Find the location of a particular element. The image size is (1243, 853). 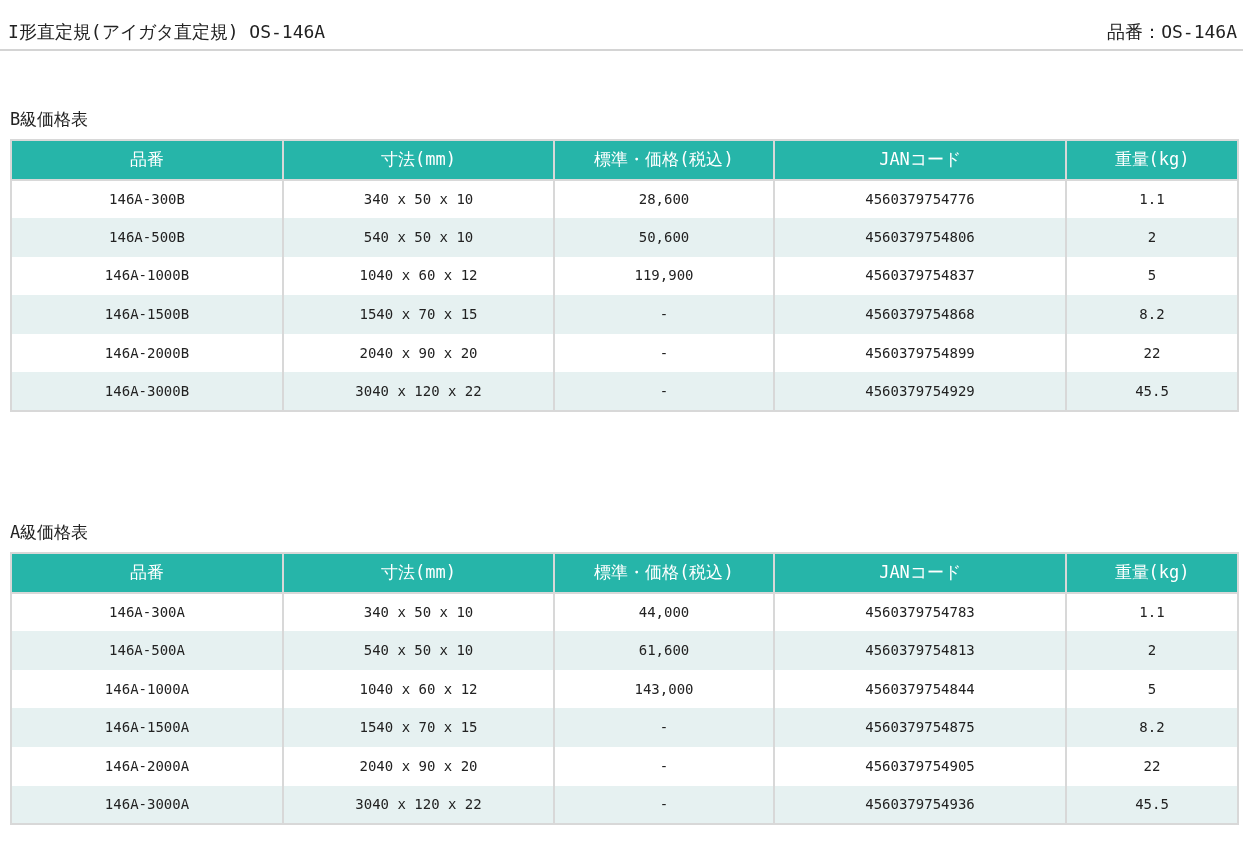

table-cell: 146A-1500A is located at coordinates (147, 727).